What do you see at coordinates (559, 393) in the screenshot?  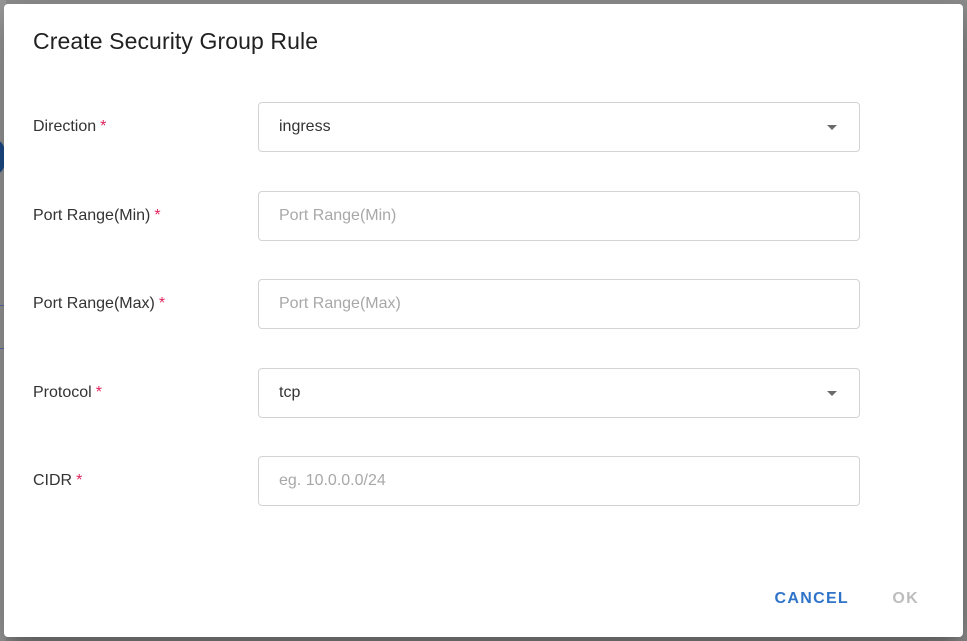 I see `protocol-select: tcp` at bounding box center [559, 393].